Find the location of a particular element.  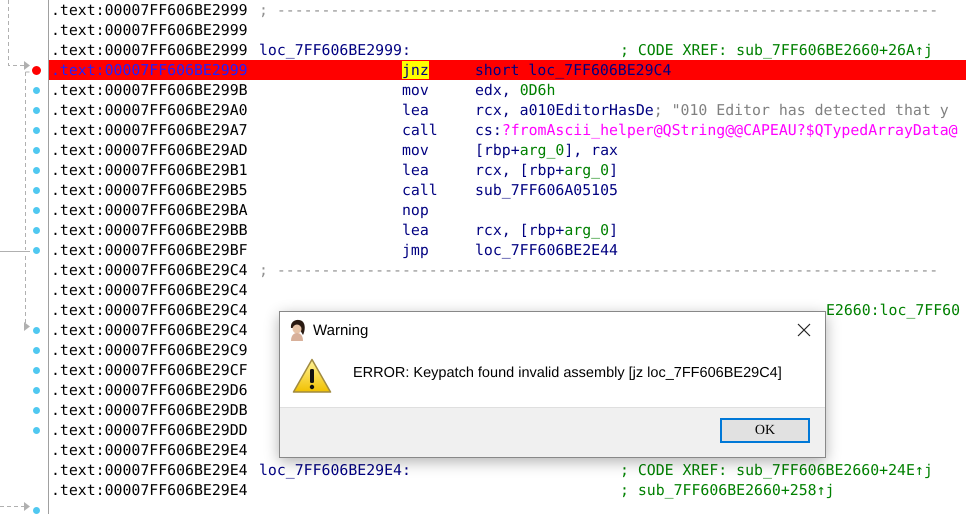

mnemonic: jnz is located at coordinates (415, 70).